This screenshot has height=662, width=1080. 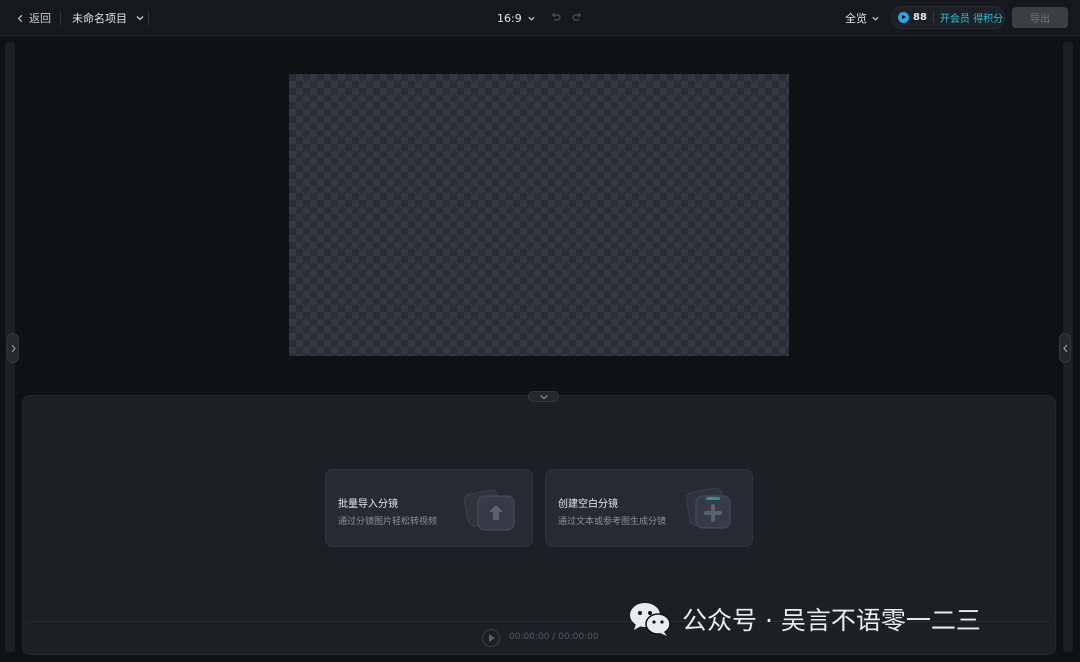 I want to click on credit-count: 88, so click(x=920, y=17).